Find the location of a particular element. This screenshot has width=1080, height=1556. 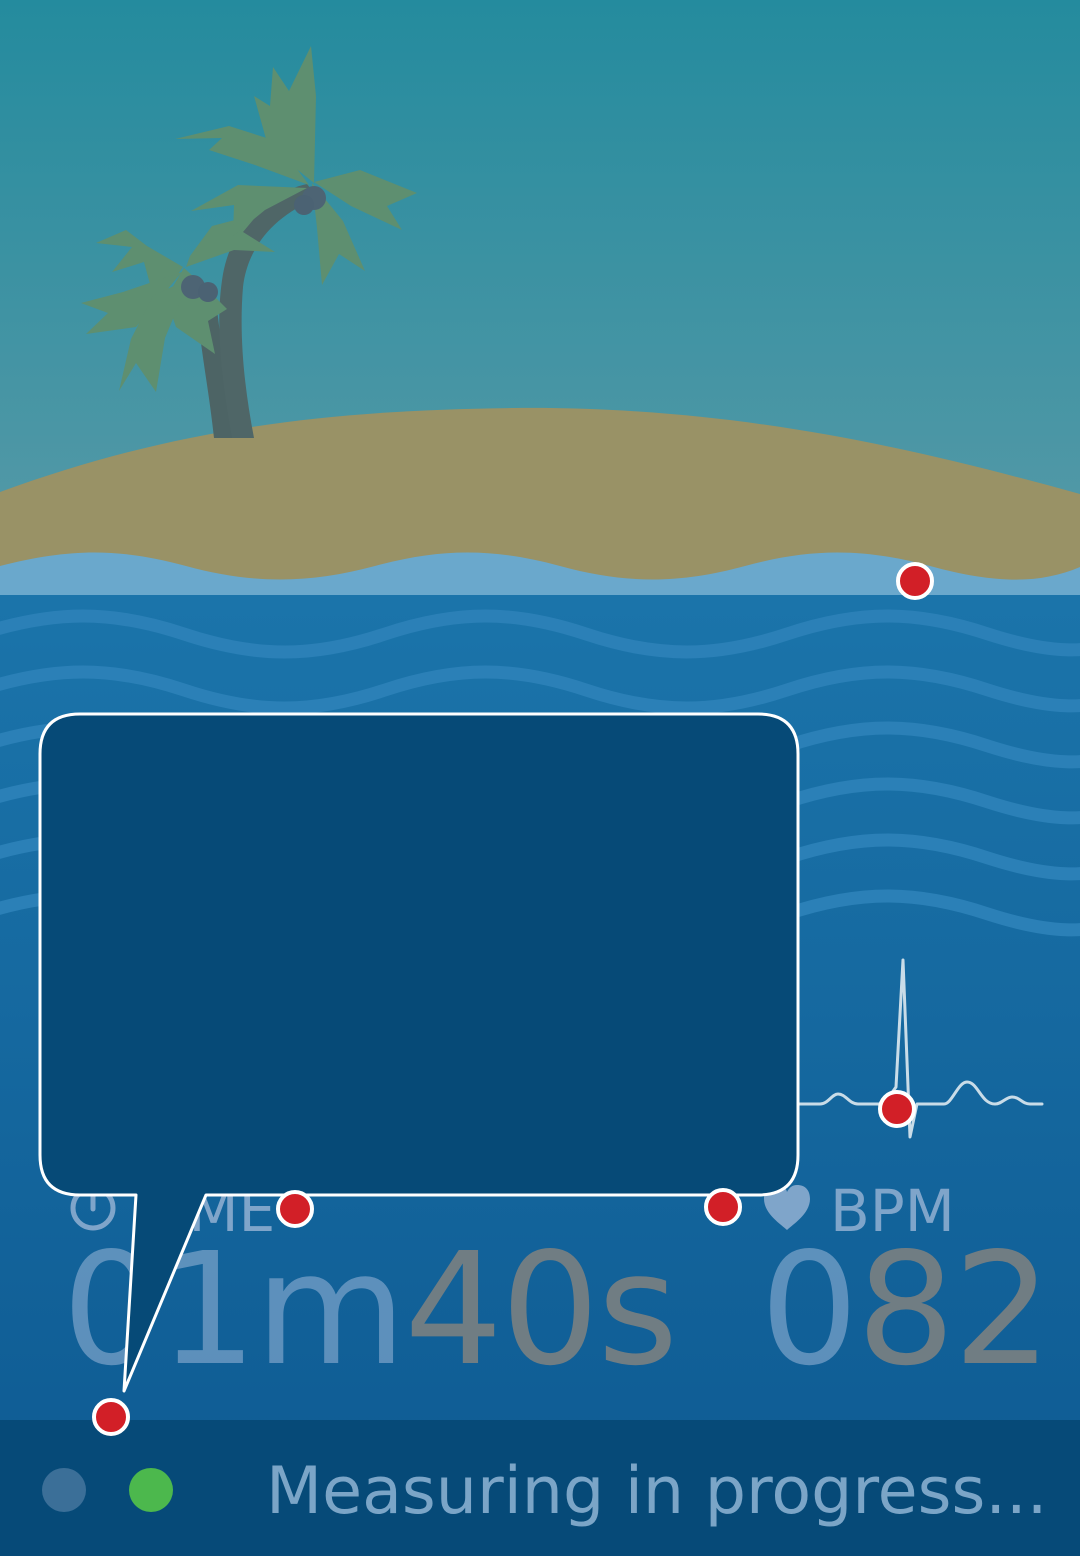

callout-marker is located at coordinates (111, 1417).